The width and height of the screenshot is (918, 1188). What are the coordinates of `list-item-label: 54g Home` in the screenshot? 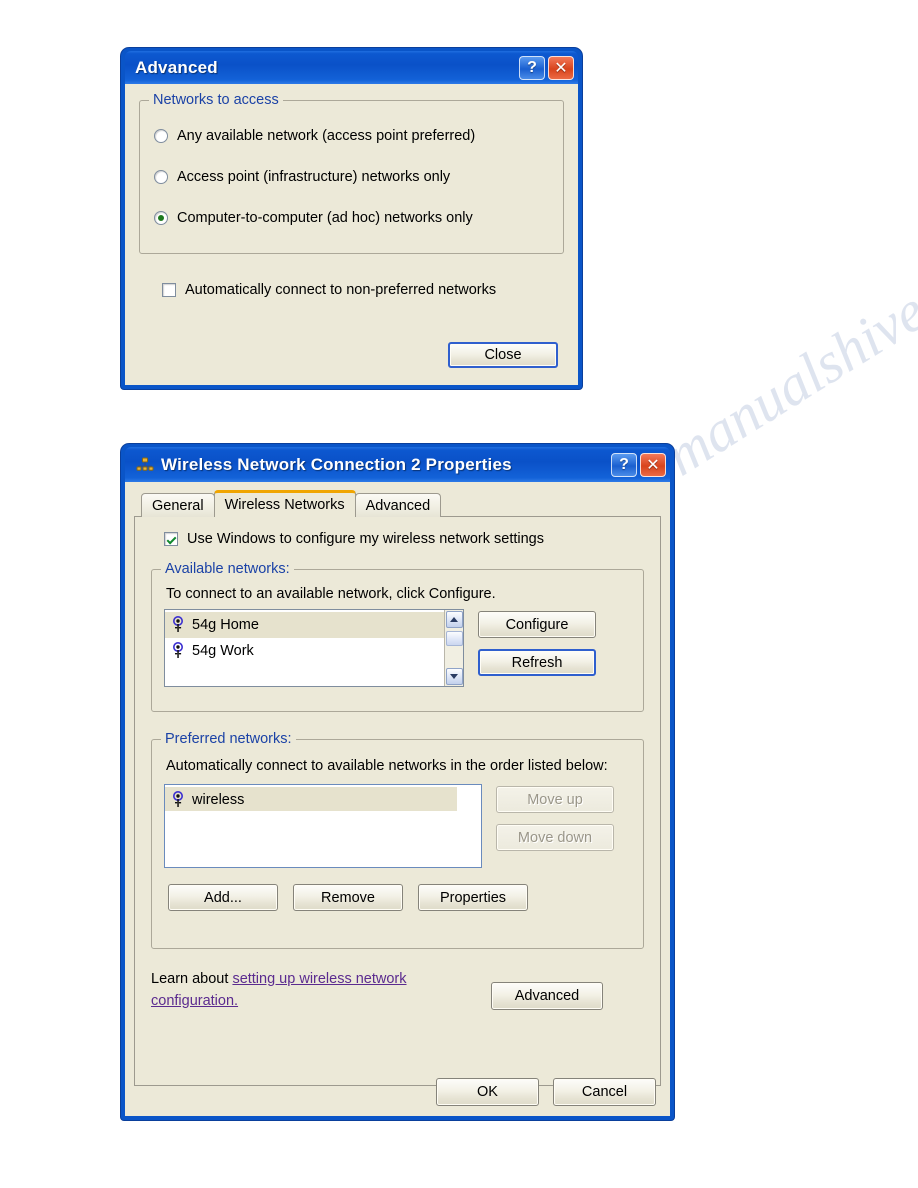 It's located at (225, 625).